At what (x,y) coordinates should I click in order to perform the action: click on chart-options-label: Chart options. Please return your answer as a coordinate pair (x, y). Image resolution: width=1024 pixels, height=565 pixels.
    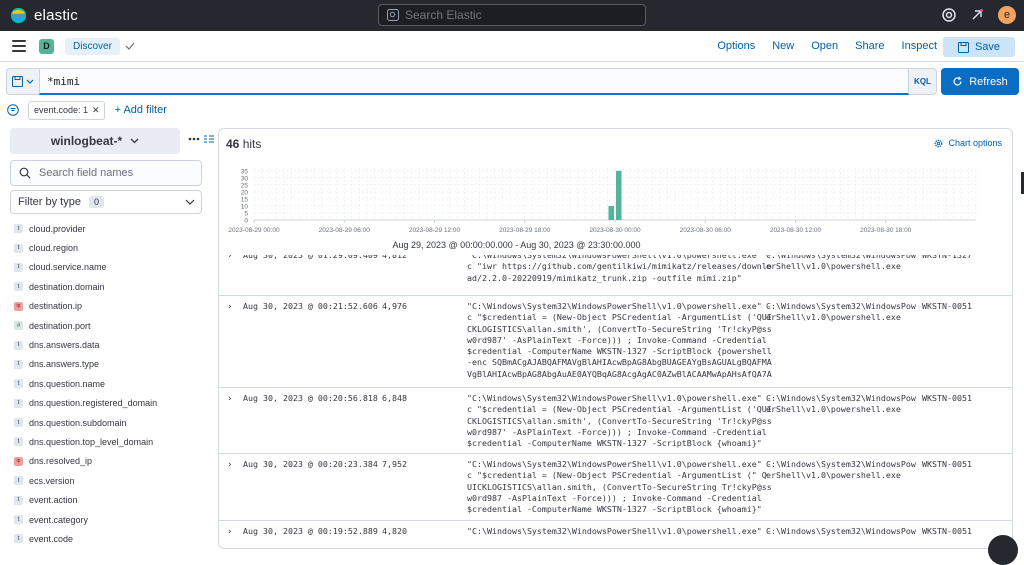
    Looking at the image, I should click on (975, 143).